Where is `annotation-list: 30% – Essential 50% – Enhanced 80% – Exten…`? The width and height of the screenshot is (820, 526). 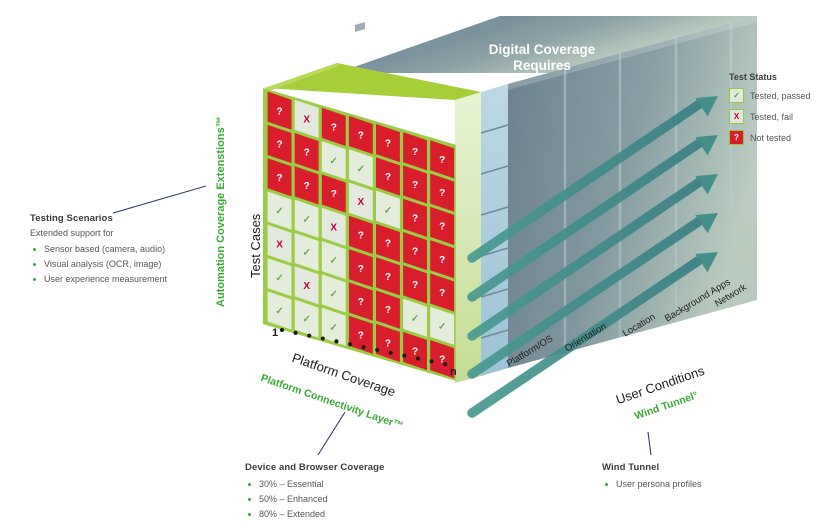 annotation-list: 30% – Essential 50% – Enhanced 80% – Exten… is located at coordinates (314, 499).